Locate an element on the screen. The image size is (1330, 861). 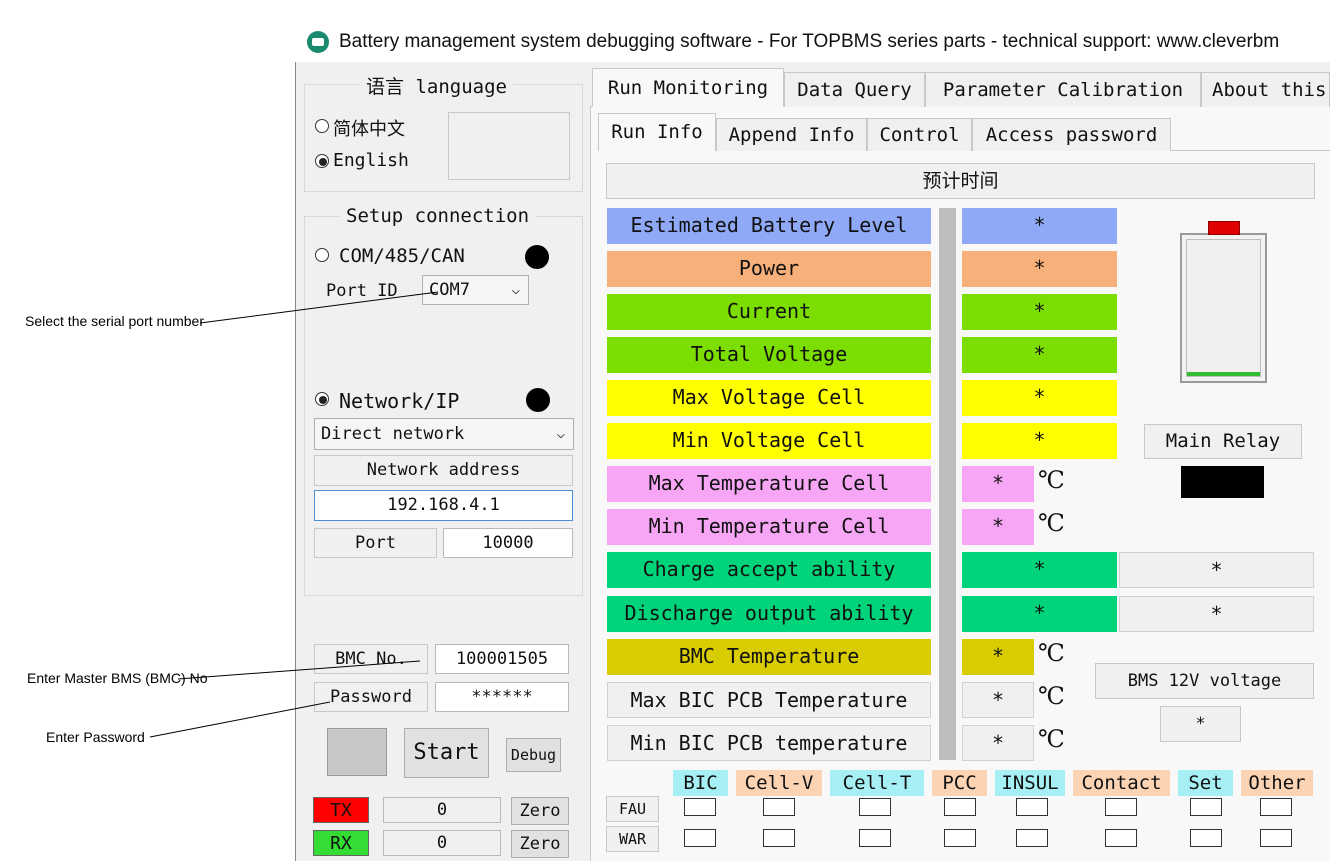
leader-line-serial-port is located at coordinates (319, 307).